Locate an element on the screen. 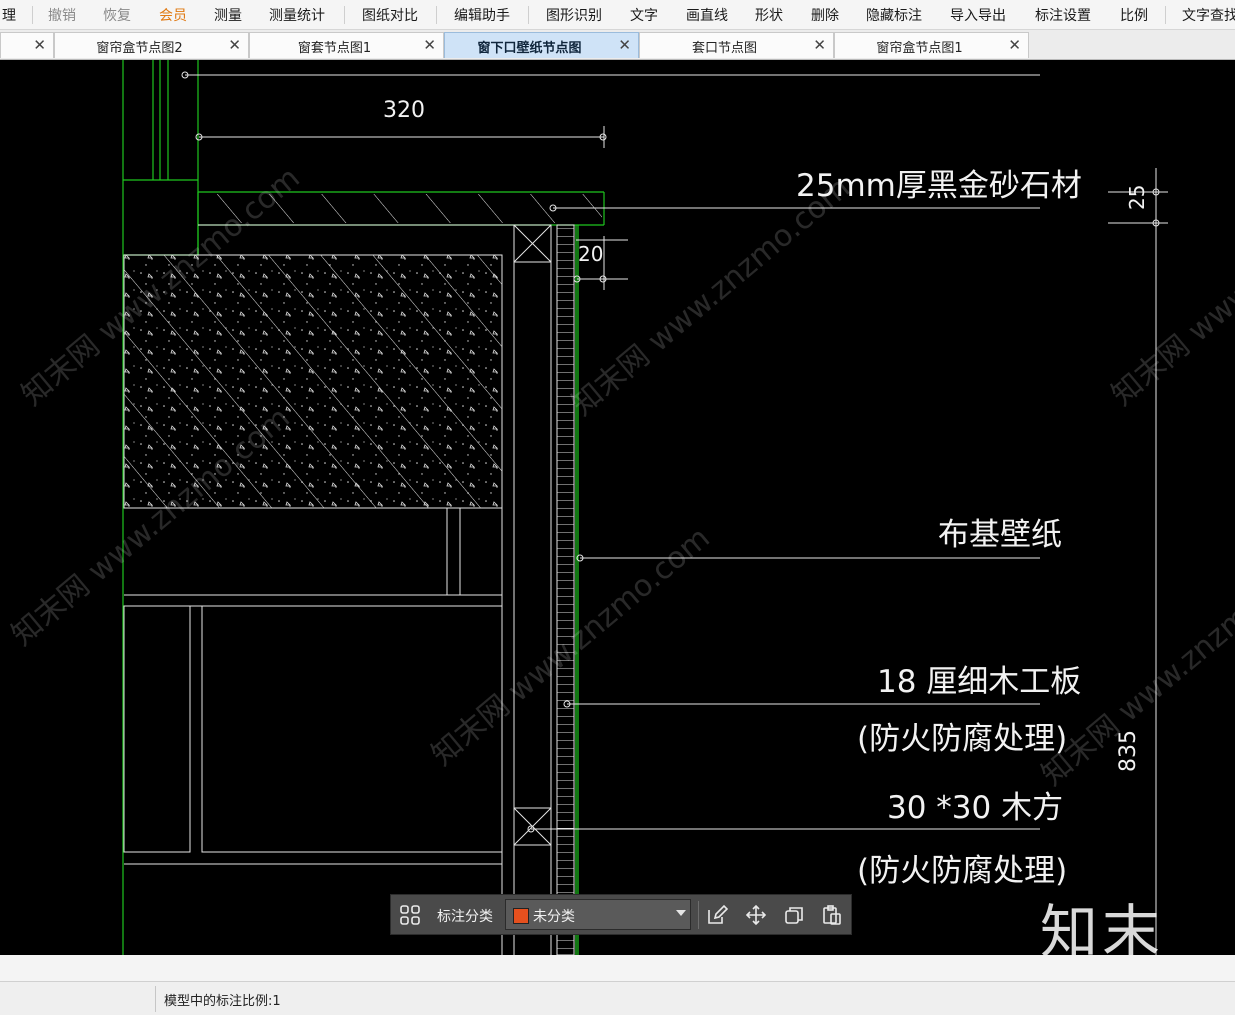 The height and width of the screenshot is (1015, 1235). tab-curtain-box-1: 窗帘盒节点图1 ✕ is located at coordinates (931, 45).